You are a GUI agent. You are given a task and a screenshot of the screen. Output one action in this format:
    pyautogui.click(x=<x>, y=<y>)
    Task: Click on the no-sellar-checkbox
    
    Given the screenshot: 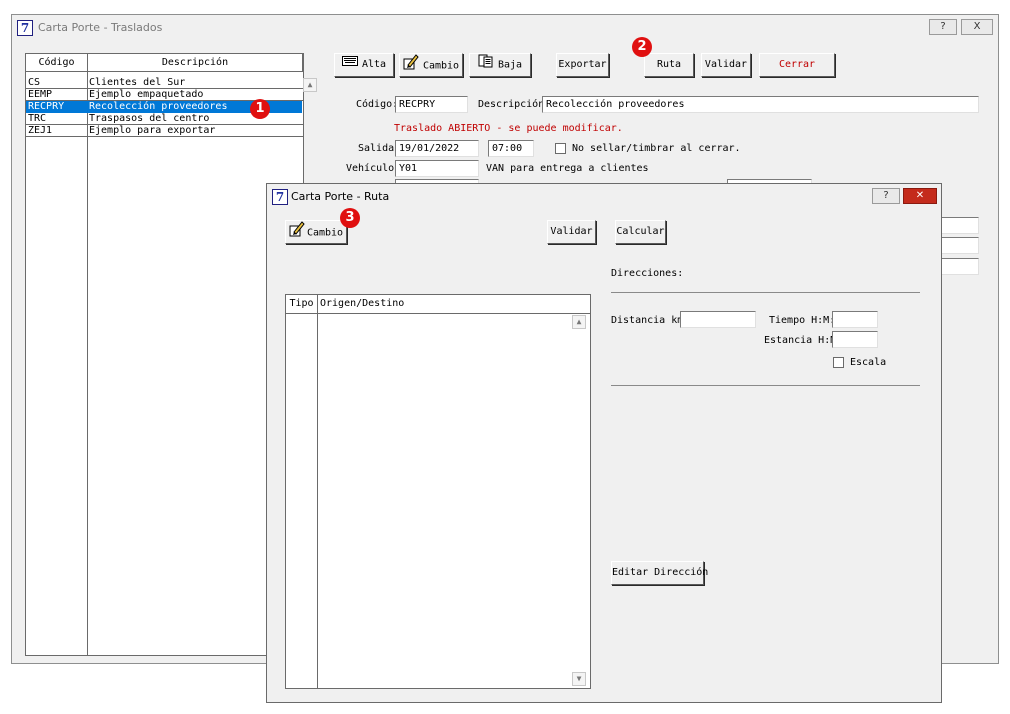 What is the action you would take?
    pyautogui.click(x=560, y=148)
    